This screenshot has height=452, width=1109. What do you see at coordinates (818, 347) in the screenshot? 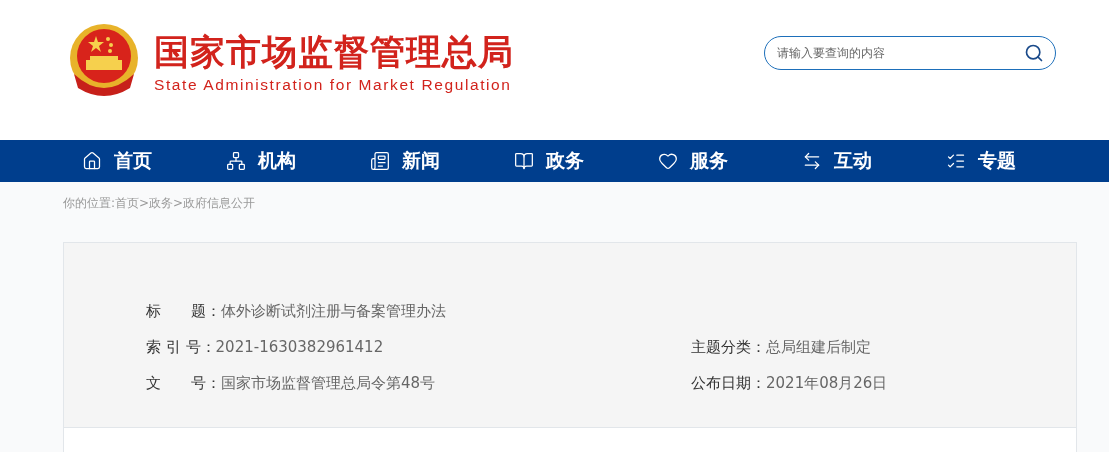
I see `field-value: 总局组建后制定` at bounding box center [818, 347].